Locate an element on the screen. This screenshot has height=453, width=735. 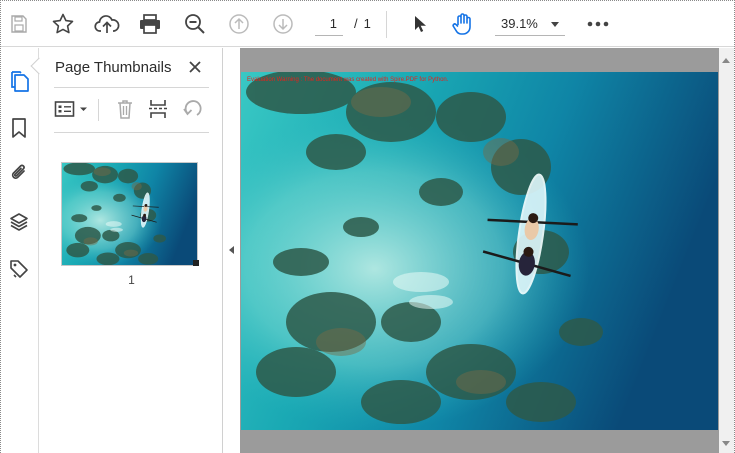
scroll-down-icon is located at coordinates (726, 443).